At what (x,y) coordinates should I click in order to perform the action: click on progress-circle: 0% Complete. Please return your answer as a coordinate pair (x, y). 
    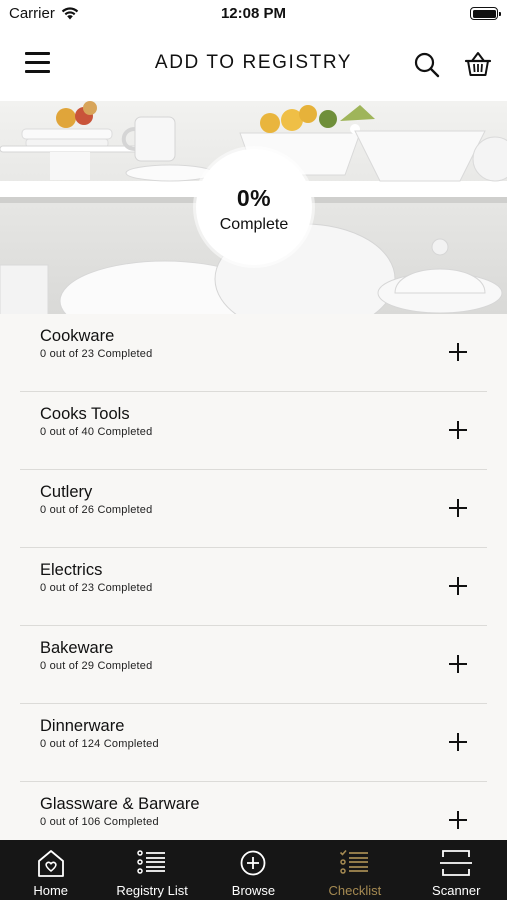
    Looking at the image, I should click on (254, 207).